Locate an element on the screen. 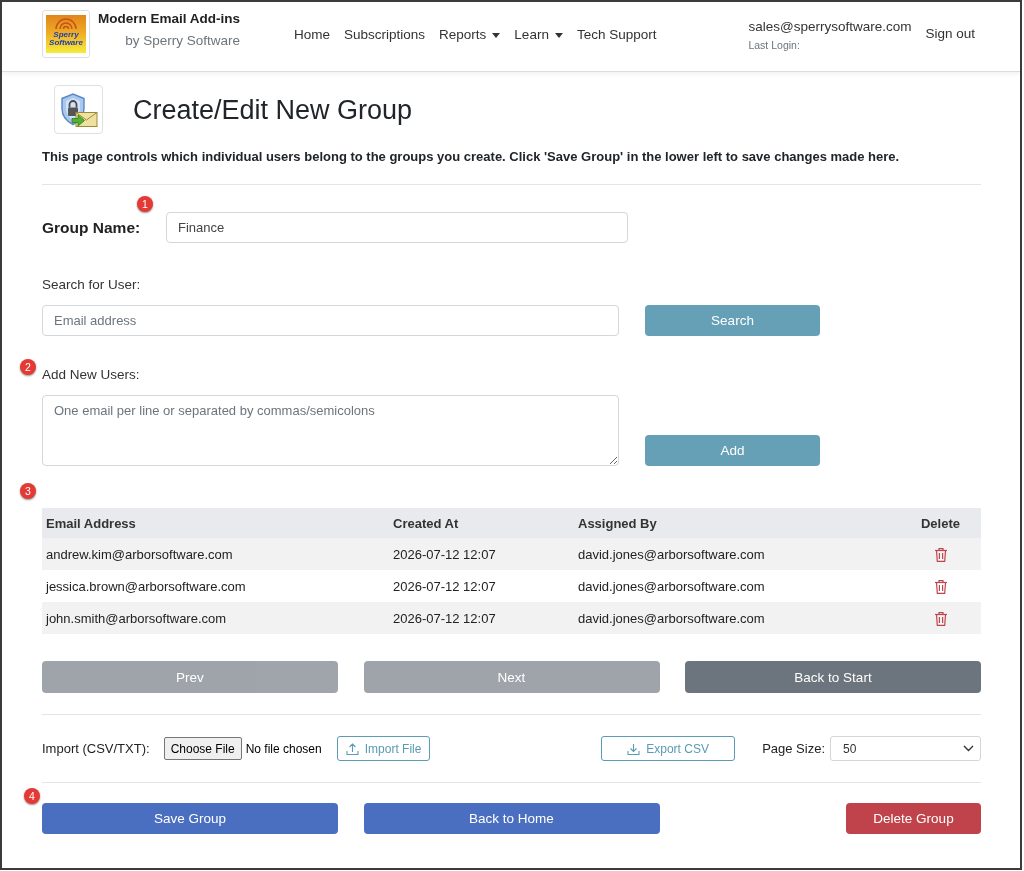 Image resolution: width=1024 pixels, height=871 pixels. sign-out-link: Sign out is located at coordinates (950, 34).